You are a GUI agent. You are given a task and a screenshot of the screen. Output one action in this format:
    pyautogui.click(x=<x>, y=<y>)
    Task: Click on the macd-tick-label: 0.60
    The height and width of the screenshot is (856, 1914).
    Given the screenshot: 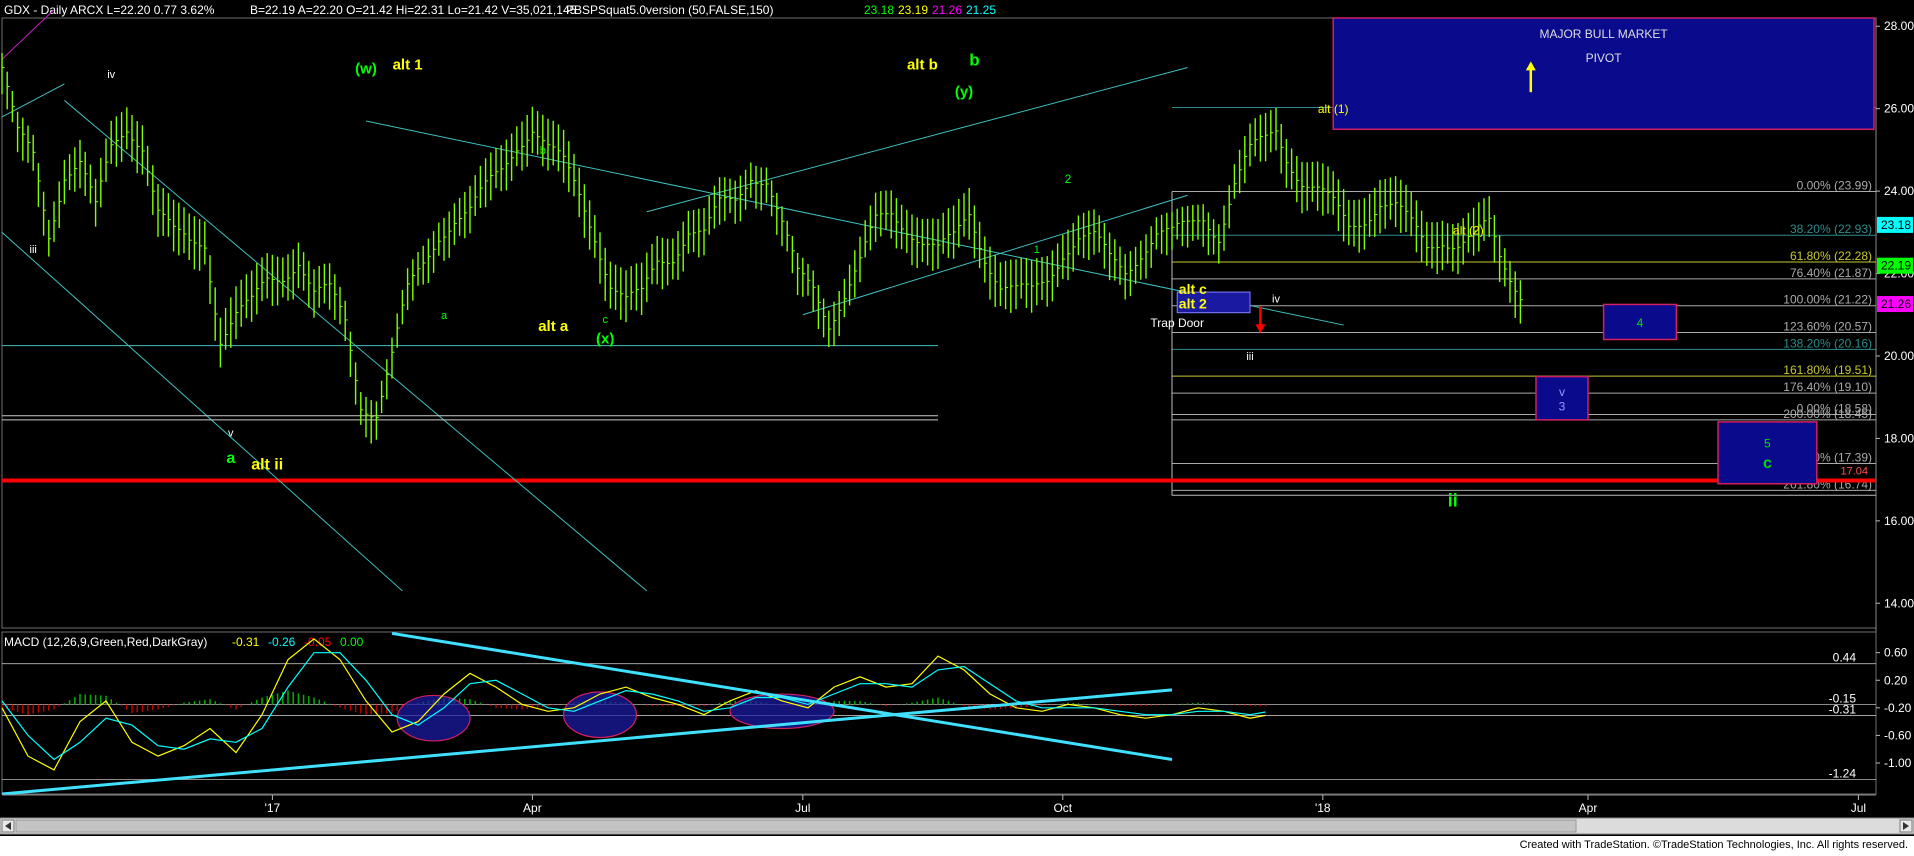 What is the action you would take?
    pyautogui.click(x=1896, y=653)
    